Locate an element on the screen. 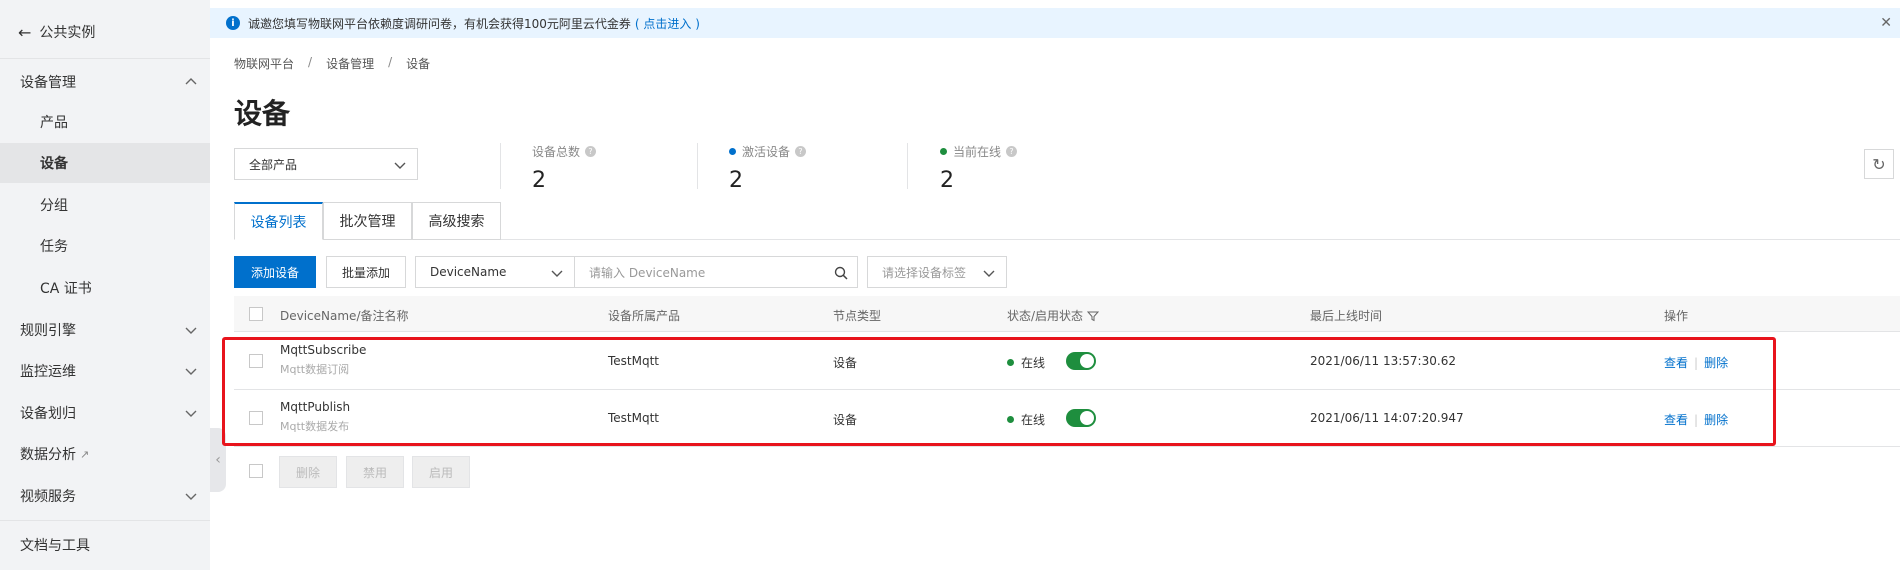  sidebar-item-label: 设备划归 is located at coordinates (48, 414).